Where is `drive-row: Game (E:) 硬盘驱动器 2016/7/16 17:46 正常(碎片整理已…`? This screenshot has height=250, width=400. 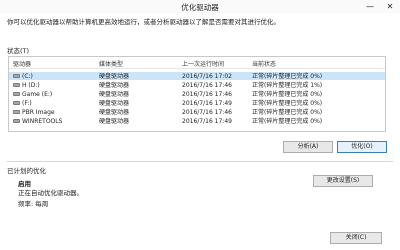
drive-row: Game (E:) 硬盘驱动器 2016/7/16 17:46 正常(碎片整理已… is located at coordinates (197, 94).